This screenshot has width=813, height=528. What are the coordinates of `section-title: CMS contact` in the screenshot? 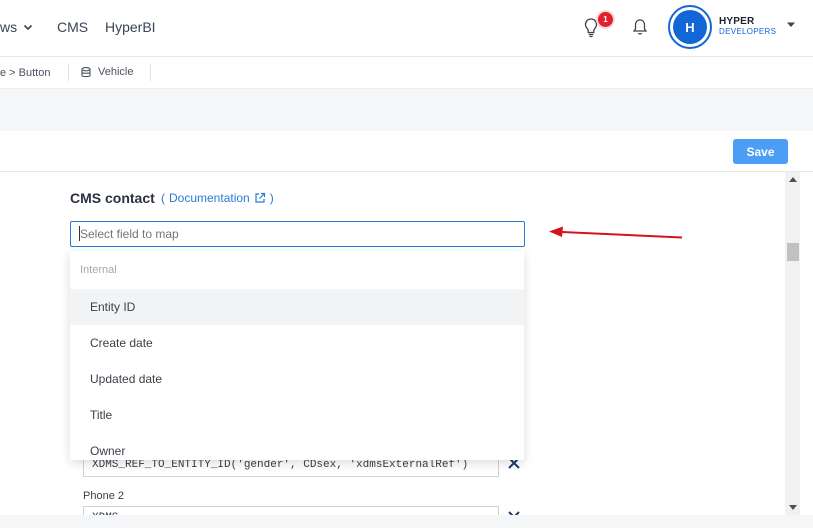 It's located at (112, 198).